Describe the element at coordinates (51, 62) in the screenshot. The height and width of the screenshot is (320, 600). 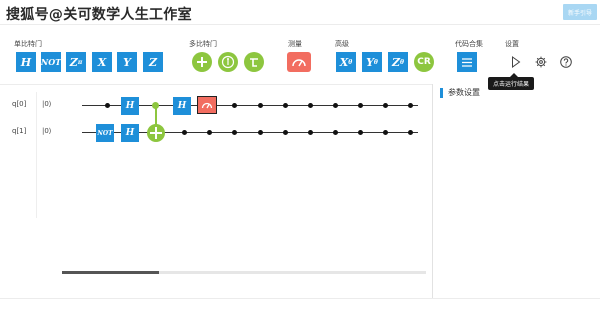
I see `not-gate-button: NOT` at that location.